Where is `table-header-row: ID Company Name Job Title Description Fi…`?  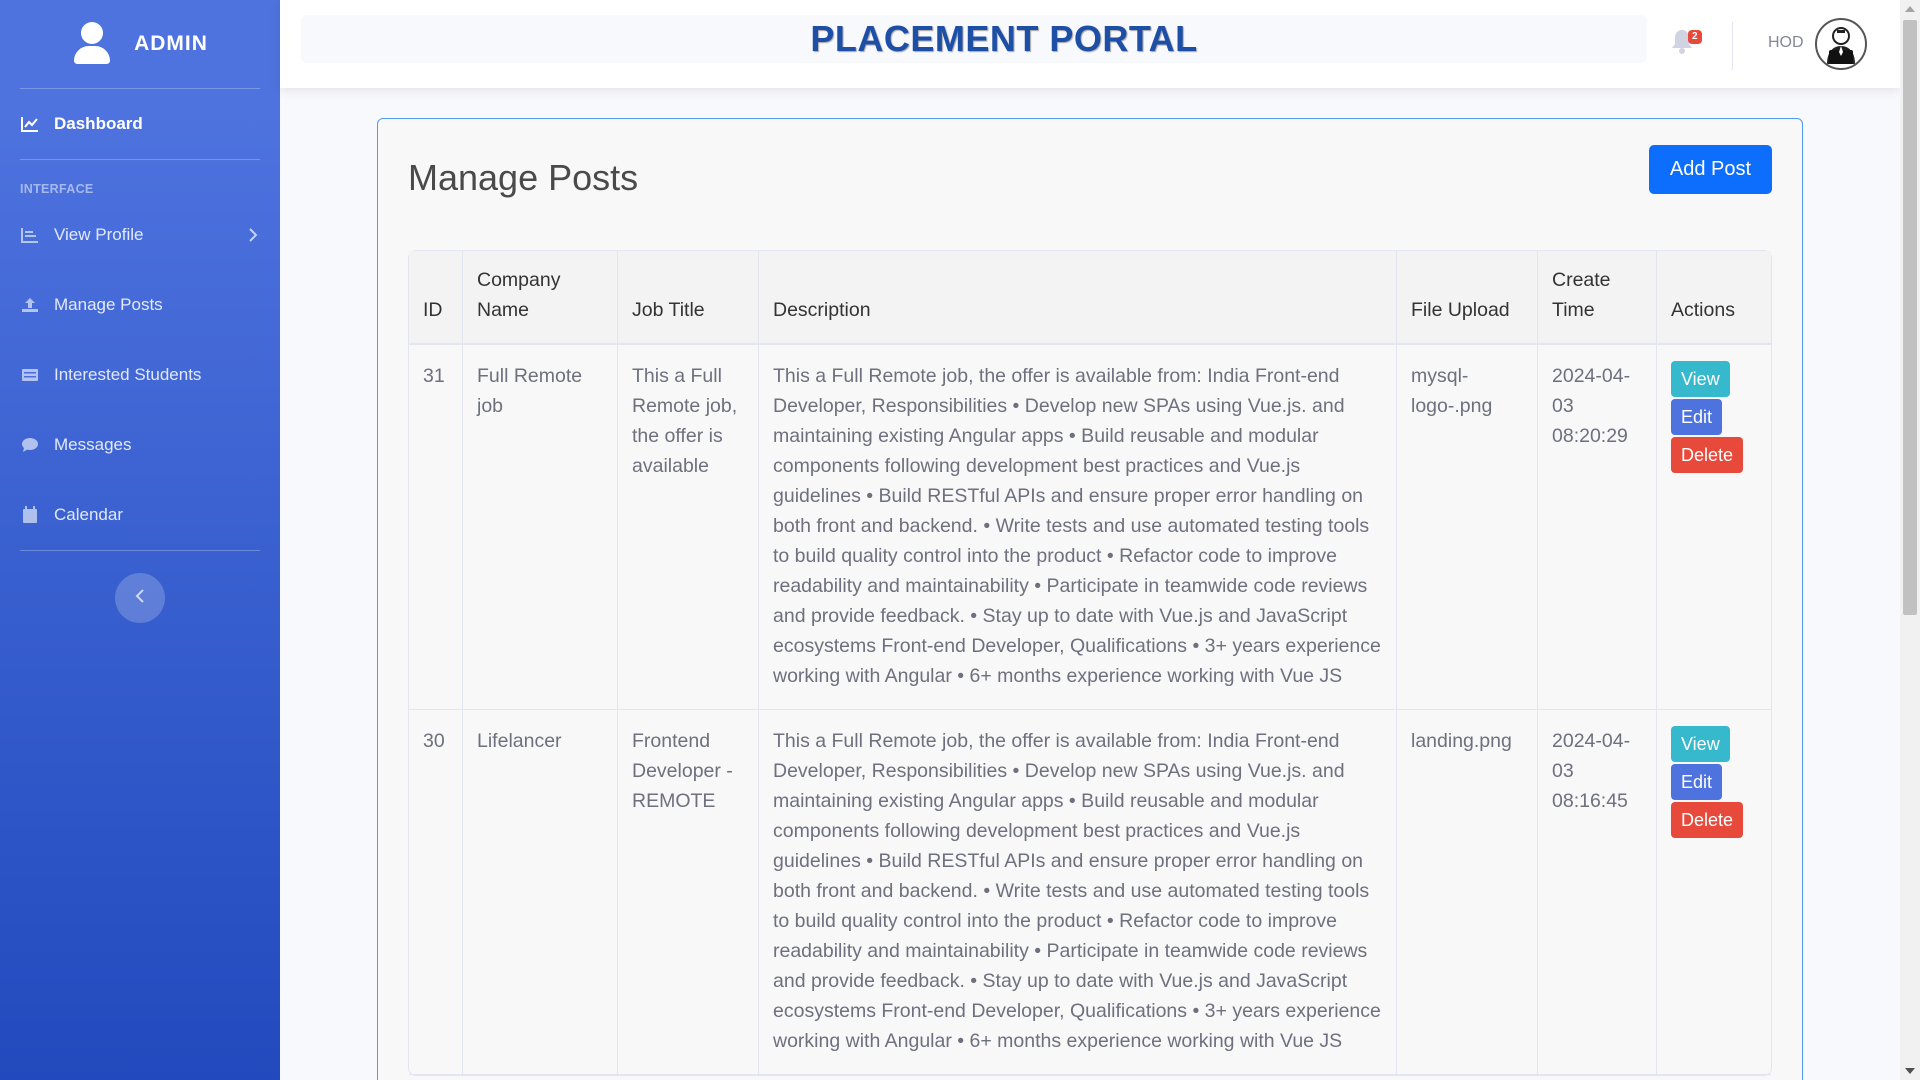
table-header-row: ID Company Name Job Title Description Fi… is located at coordinates (1090, 298).